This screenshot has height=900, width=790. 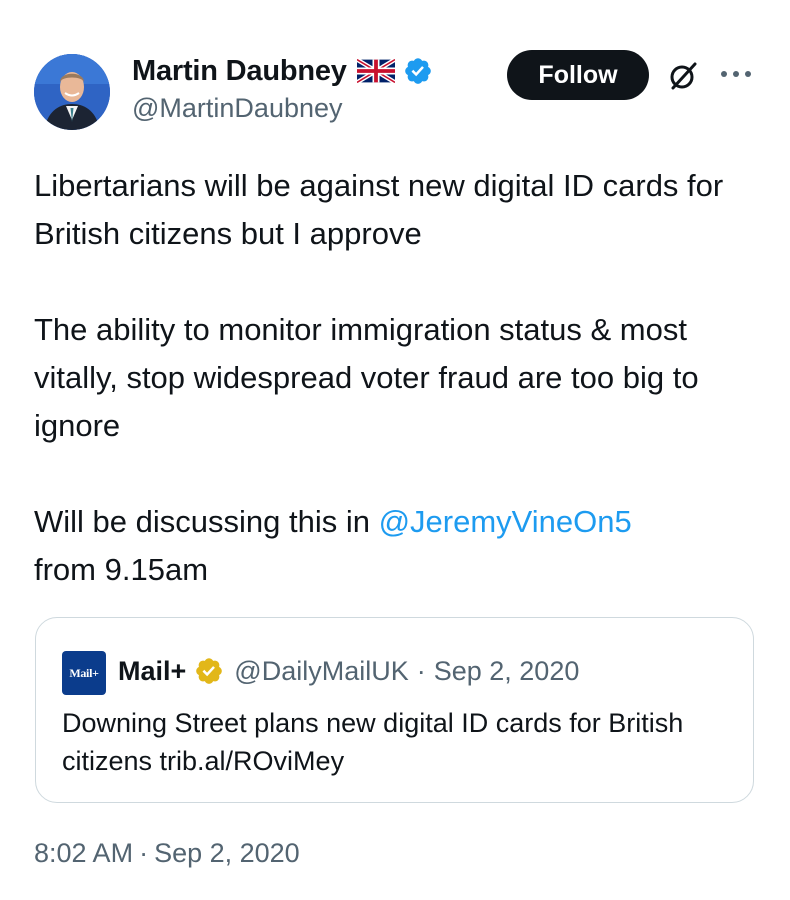 What do you see at coordinates (206, 521) in the screenshot?
I see `tweet-text: Will be discussing this in` at bounding box center [206, 521].